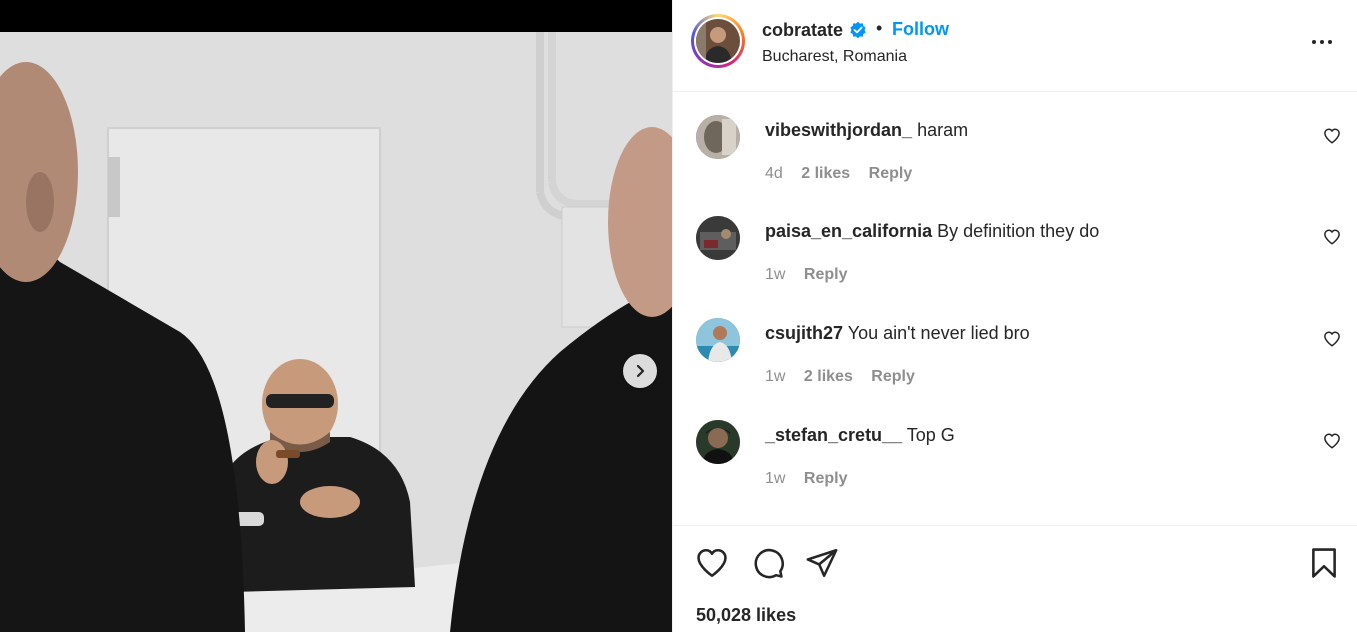 Image resolution: width=1357 pixels, height=632 pixels. What do you see at coordinates (858, 30) in the screenshot?
I see `verified-badge-icon` at bounding box center [858, 30].